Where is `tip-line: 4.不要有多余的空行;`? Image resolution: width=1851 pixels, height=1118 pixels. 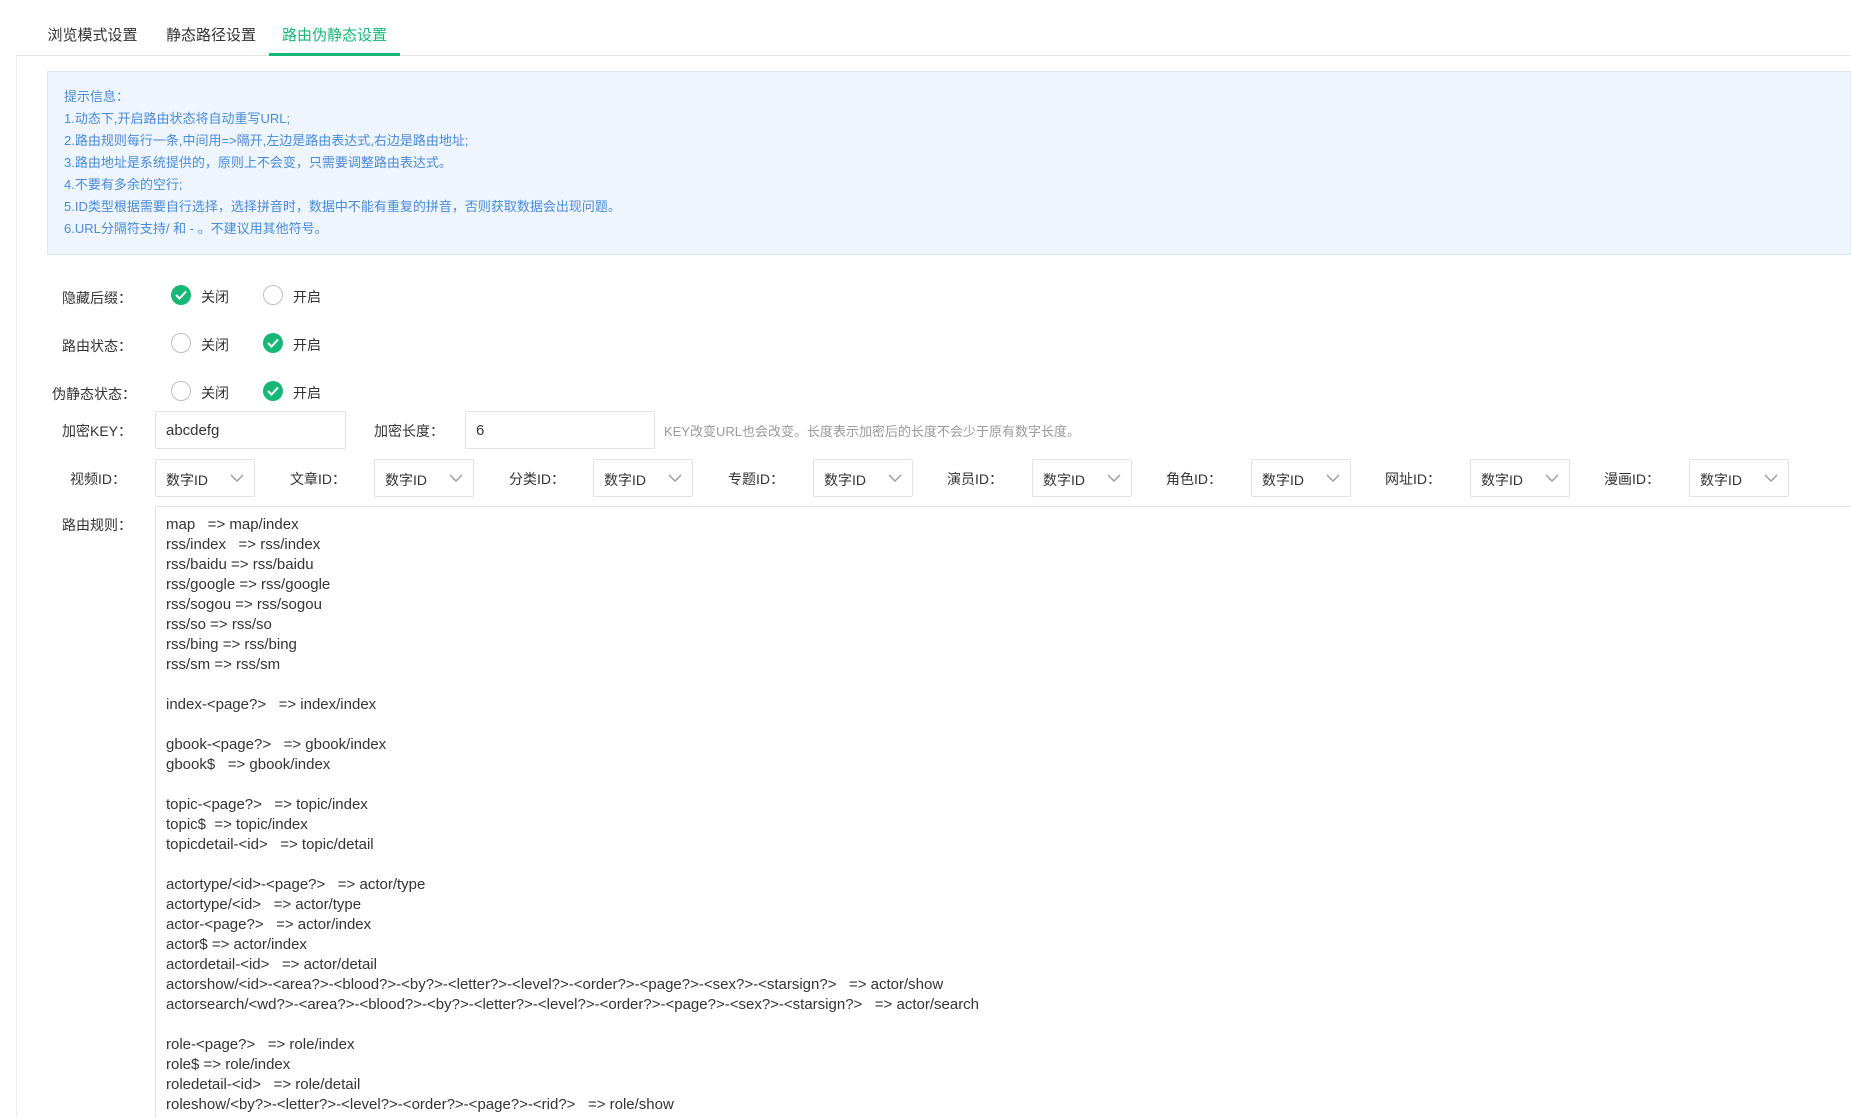
tip-line: 4.不要有多余的空行; is located at coordinates (123, 184).